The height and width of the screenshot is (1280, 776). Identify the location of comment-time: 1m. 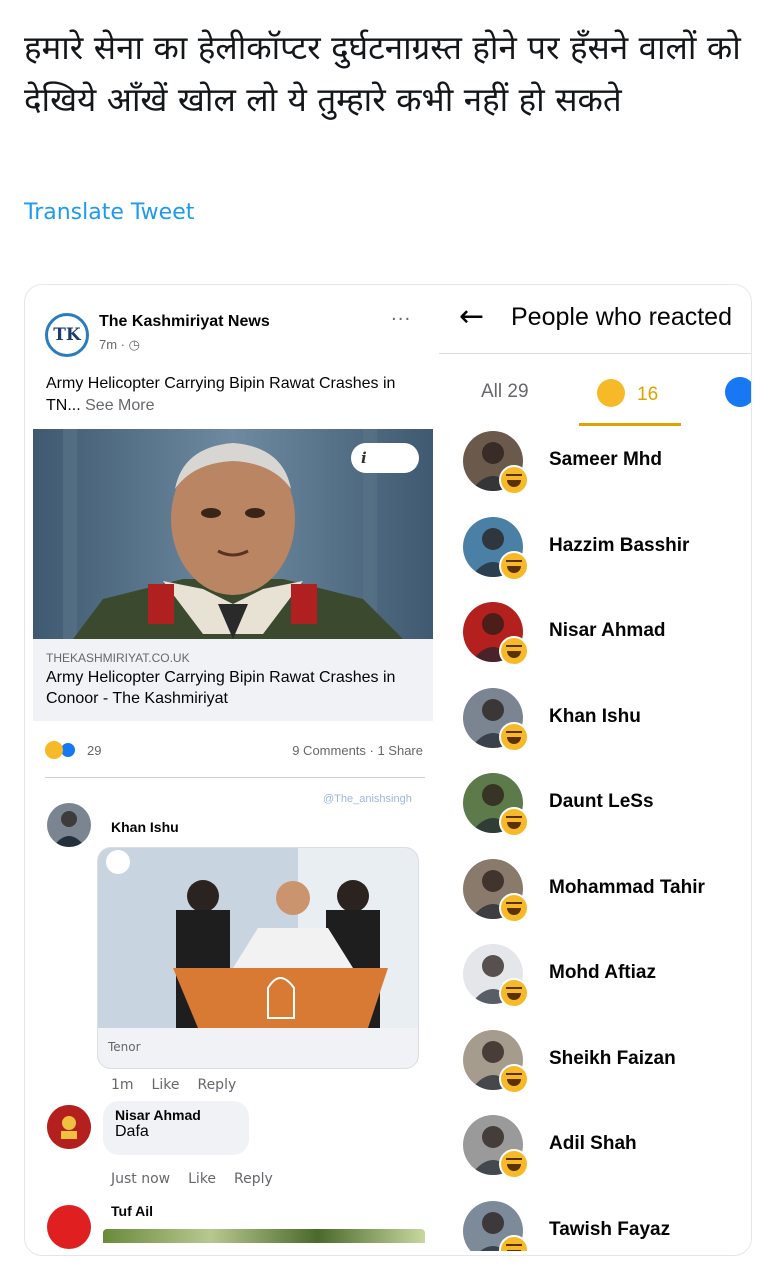
(122, 1085).